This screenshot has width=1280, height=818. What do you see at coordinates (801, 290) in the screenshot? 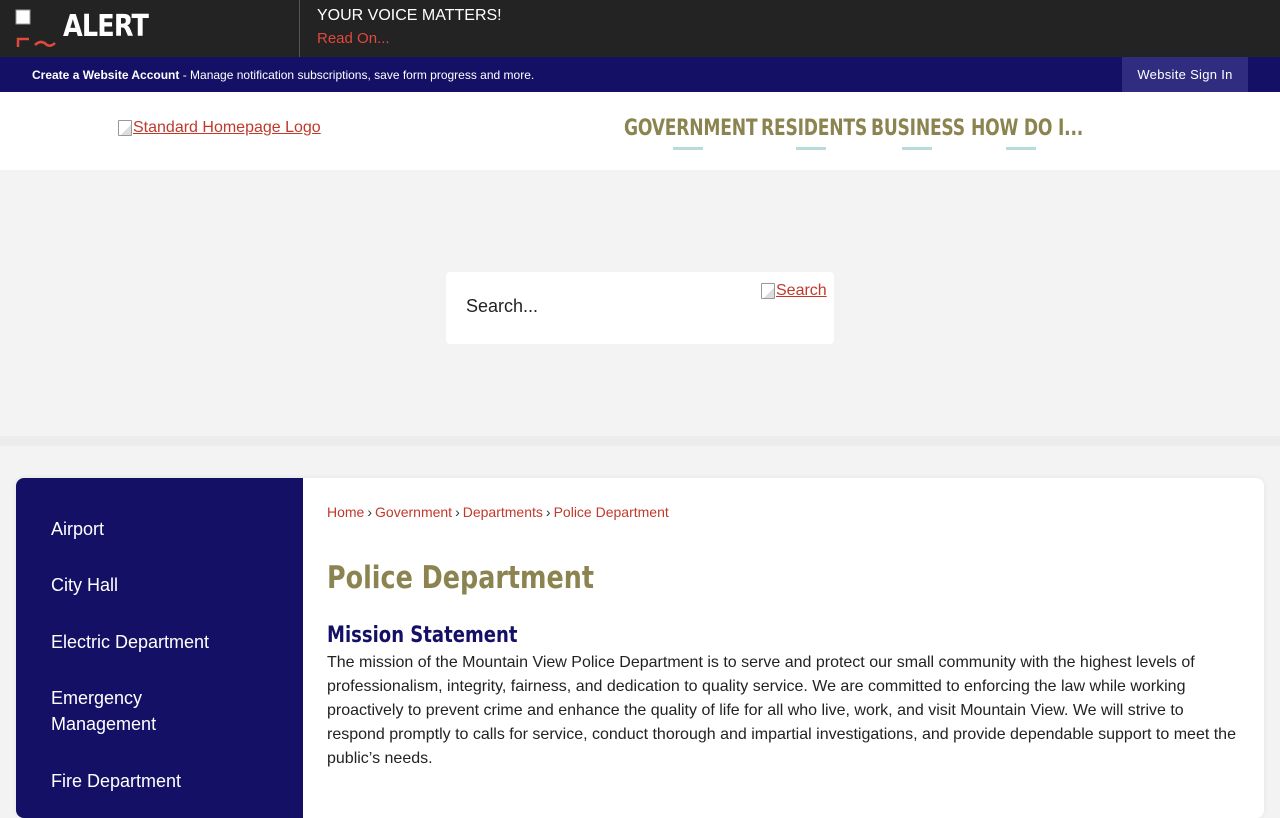
I see `search-button-alt: Search` at bounding box center [801, 290].